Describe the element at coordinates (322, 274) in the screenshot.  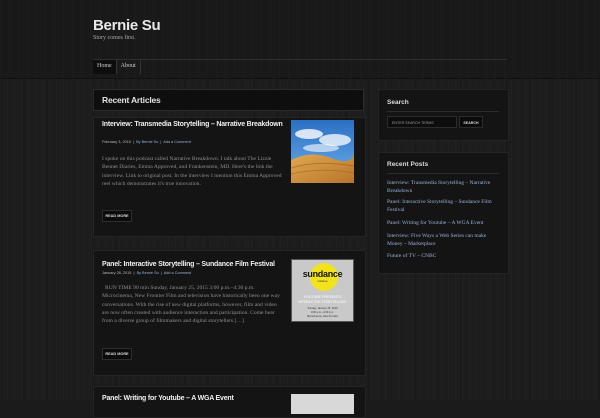
I see `sundance-brand: sundance` at that location.